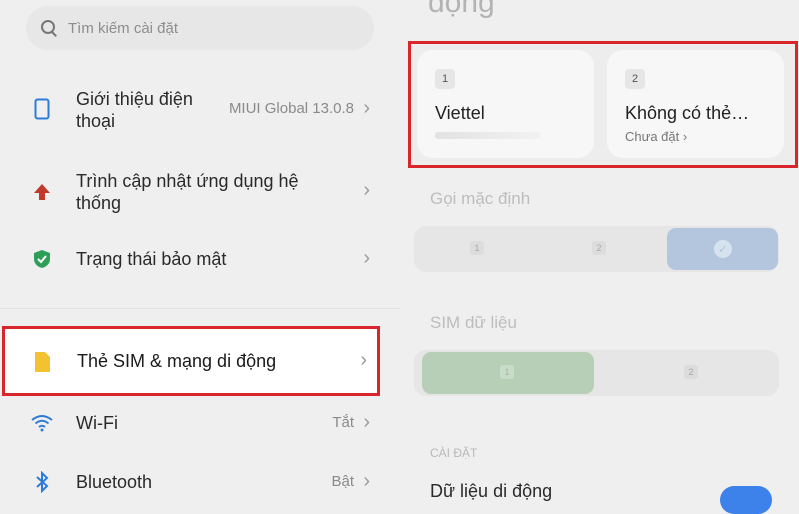 The image size is (799, 514). Describe the element at coordinates (134, 110) in the screenshot. I see `settings-item-label: Giới thiệu điện thoại` at that location.